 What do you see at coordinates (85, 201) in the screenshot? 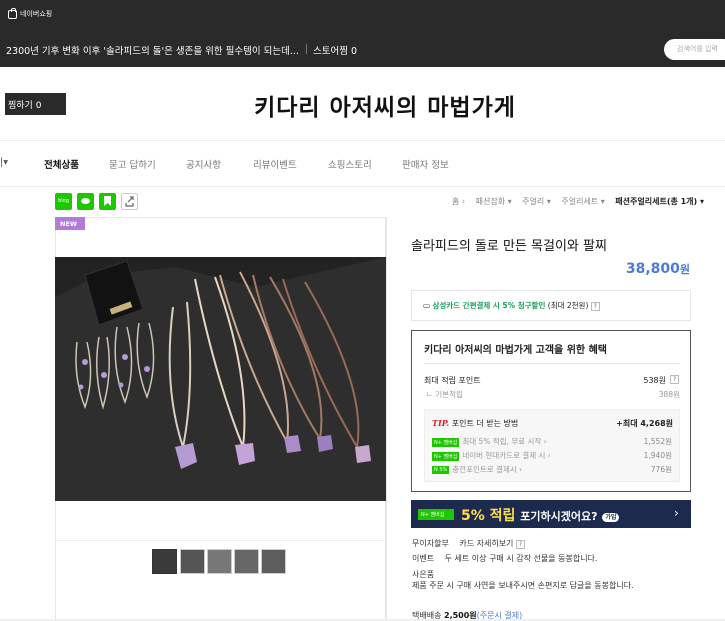
I see `talk-share-icon` at bounding box center [85, 201].